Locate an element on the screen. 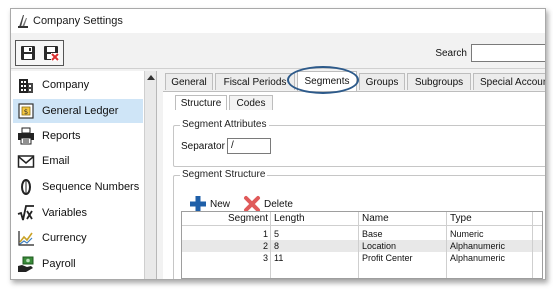 Image resolution: width=553 pixels, height=292 pixels. segment-attributes-title: Segment Attributes is located at coordinates (224, 124).